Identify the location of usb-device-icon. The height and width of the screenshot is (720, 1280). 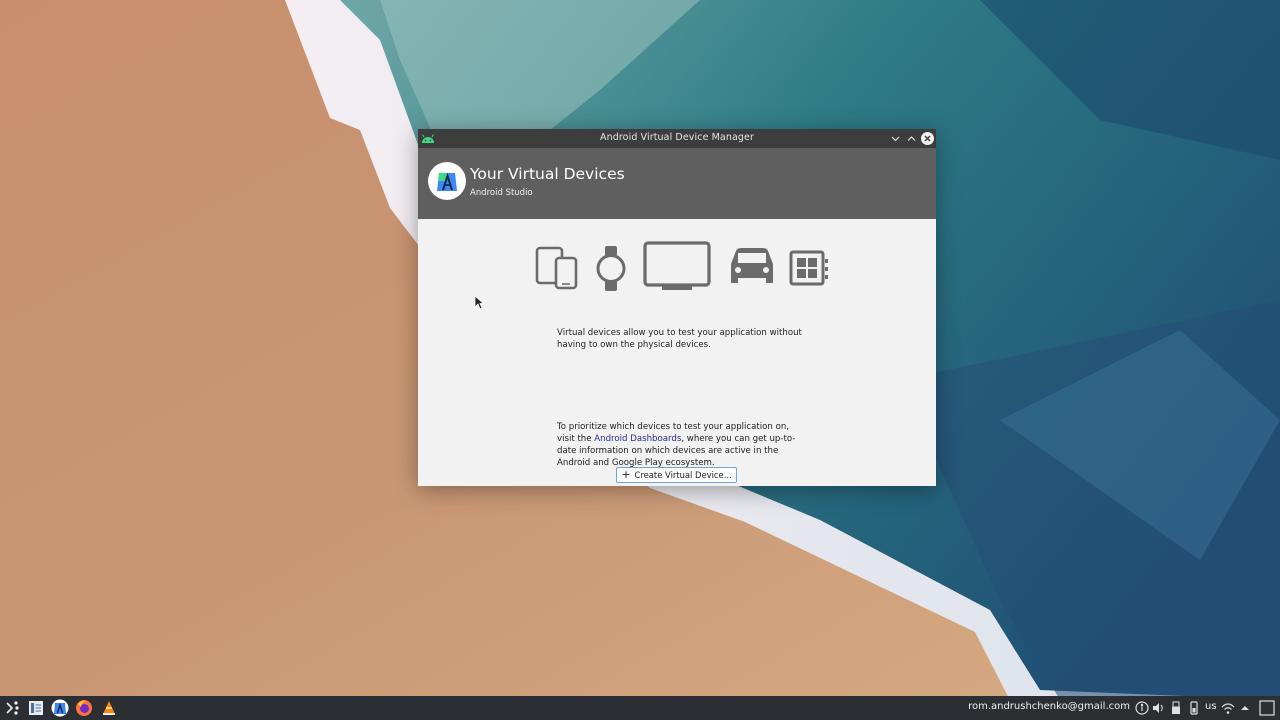
(1176, 708).